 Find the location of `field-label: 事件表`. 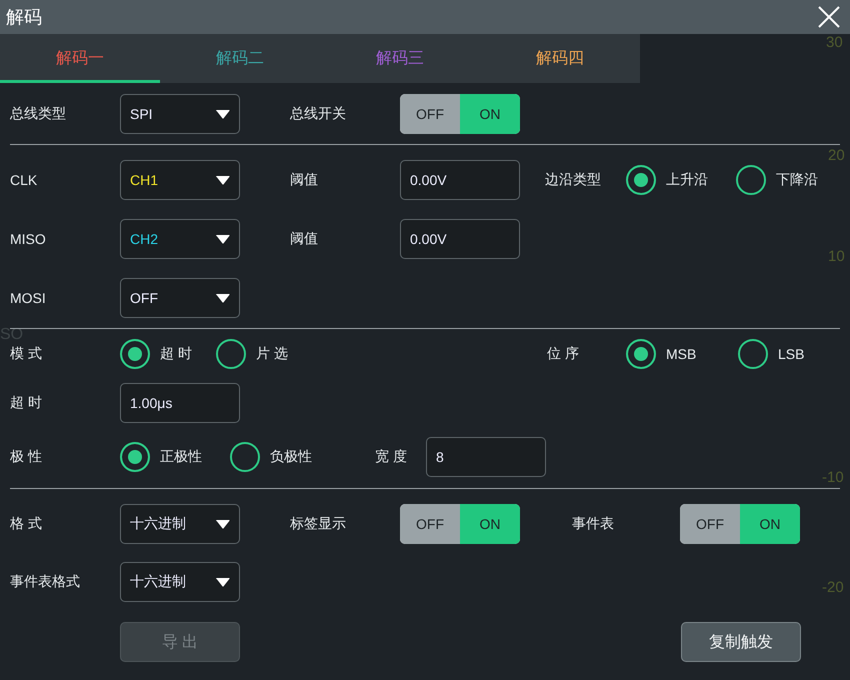

field-label: 事件表 is located at coordinates (593, 524).